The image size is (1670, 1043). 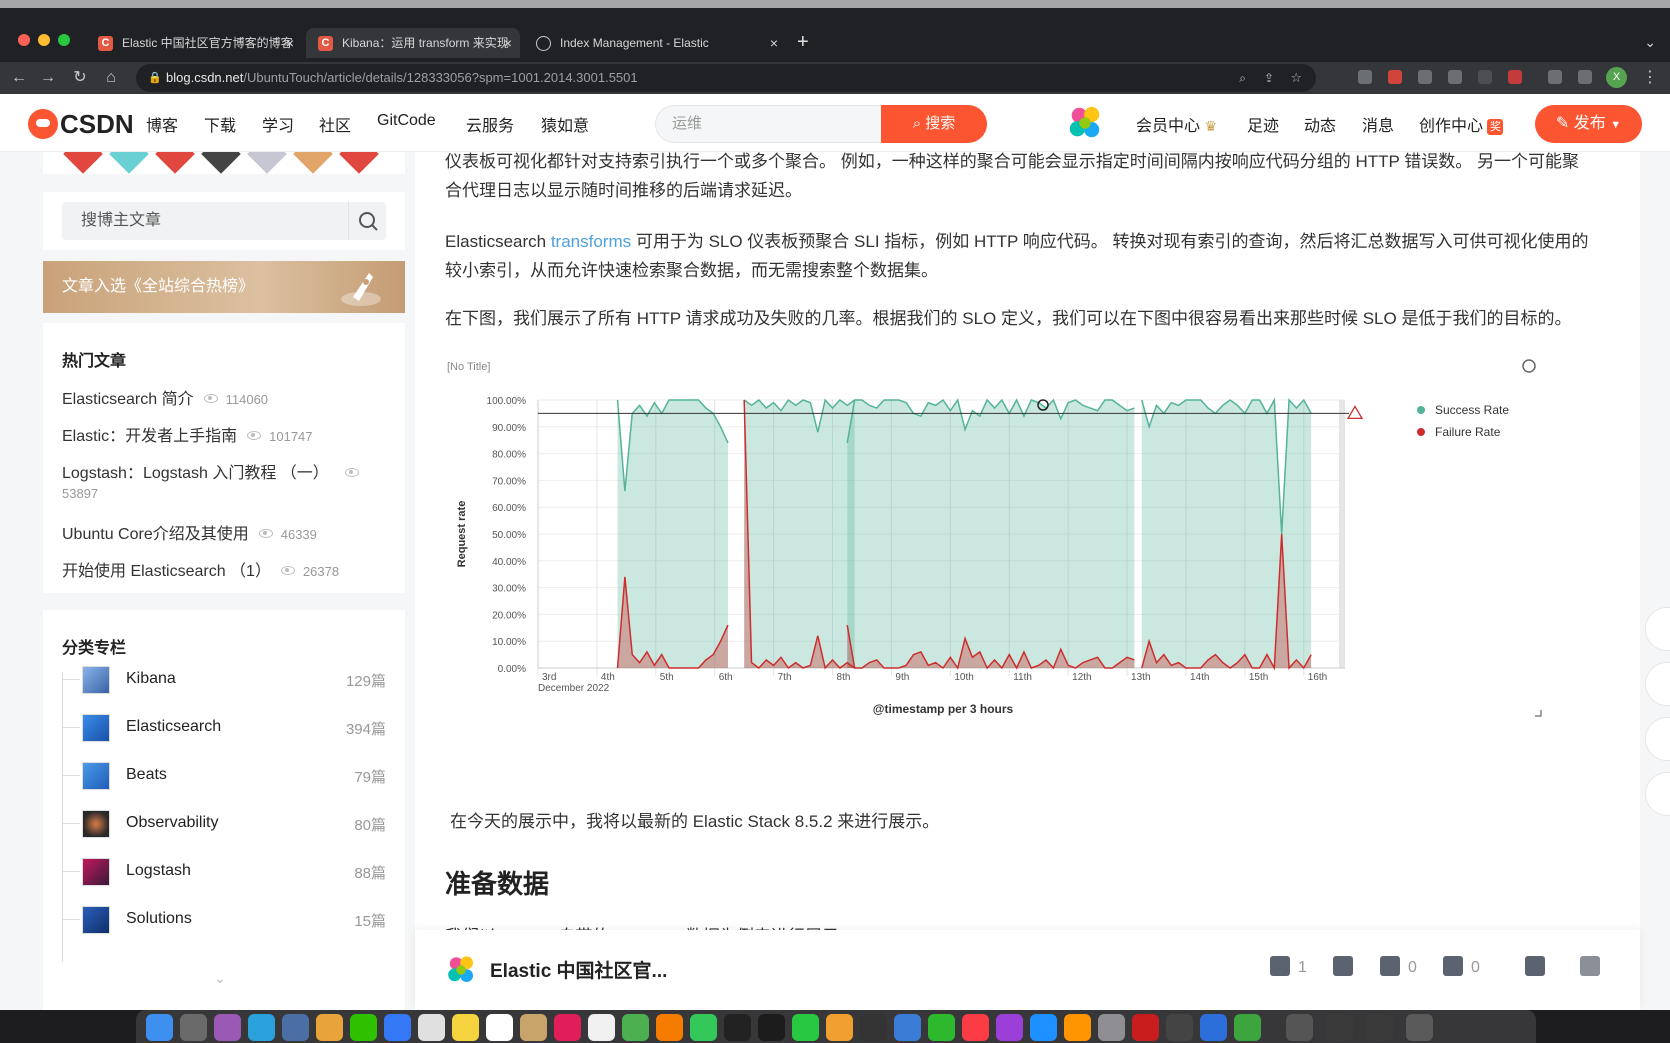 I want to click on forward-arrow-icon: →, so click(x=48, y=78).